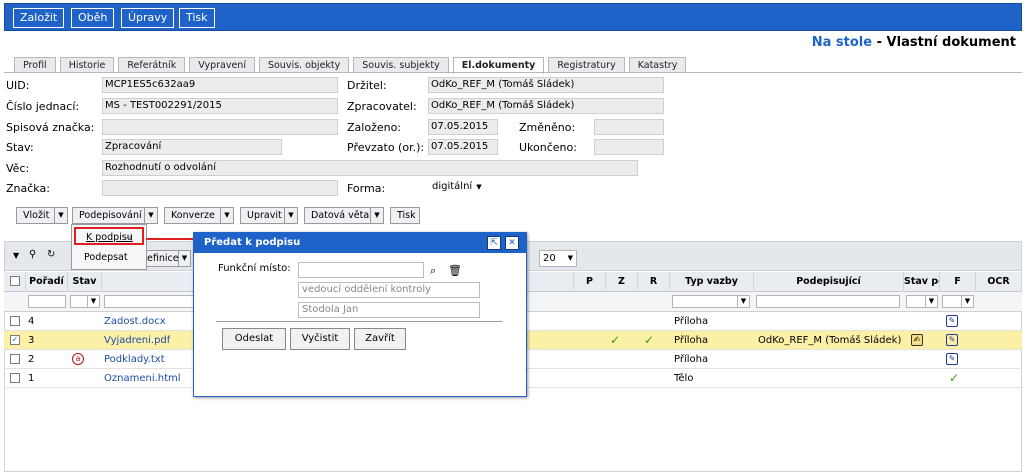 The image size is (1024, 472). Describe the element at coordinates (922, 282) in the screenshot. I see `col-stav-po: Stav po` at that location.